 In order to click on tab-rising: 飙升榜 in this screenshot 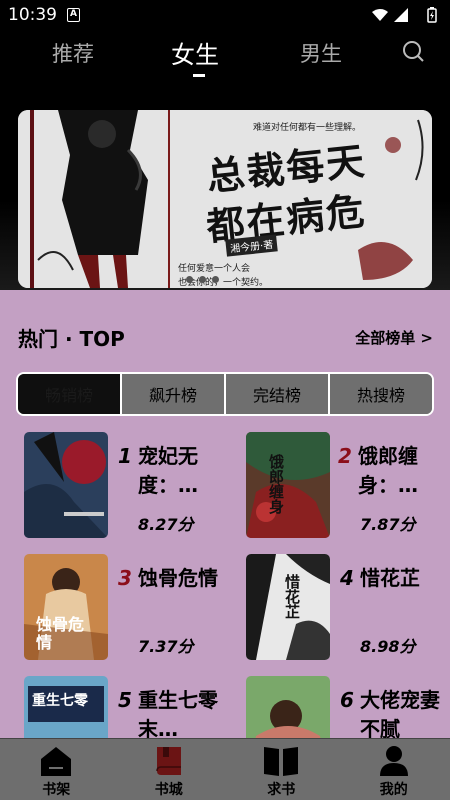, I will do `click(174, 394)`.